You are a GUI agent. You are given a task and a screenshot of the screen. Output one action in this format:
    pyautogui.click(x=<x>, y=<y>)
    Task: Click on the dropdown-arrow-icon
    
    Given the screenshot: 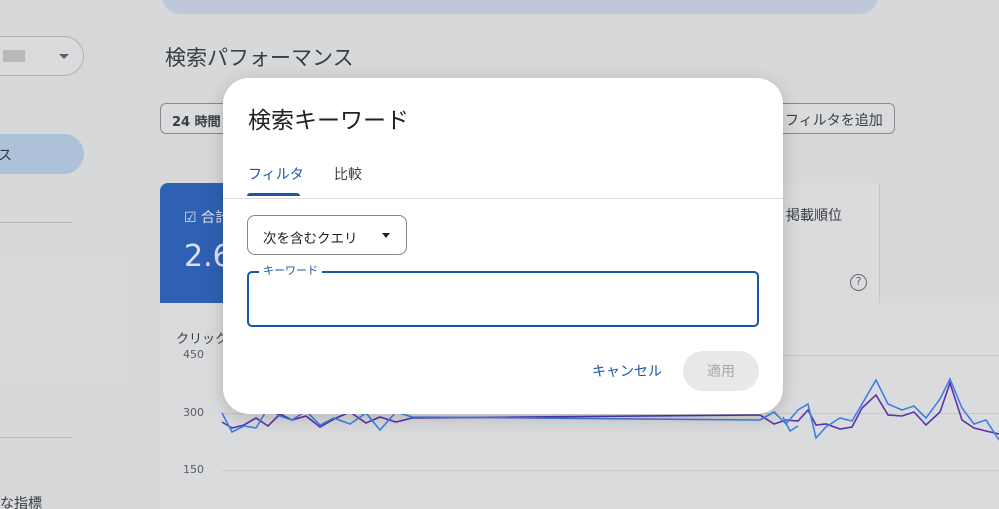 What is the action you would take?
    pyautogui.click(x=386, y=235)
    